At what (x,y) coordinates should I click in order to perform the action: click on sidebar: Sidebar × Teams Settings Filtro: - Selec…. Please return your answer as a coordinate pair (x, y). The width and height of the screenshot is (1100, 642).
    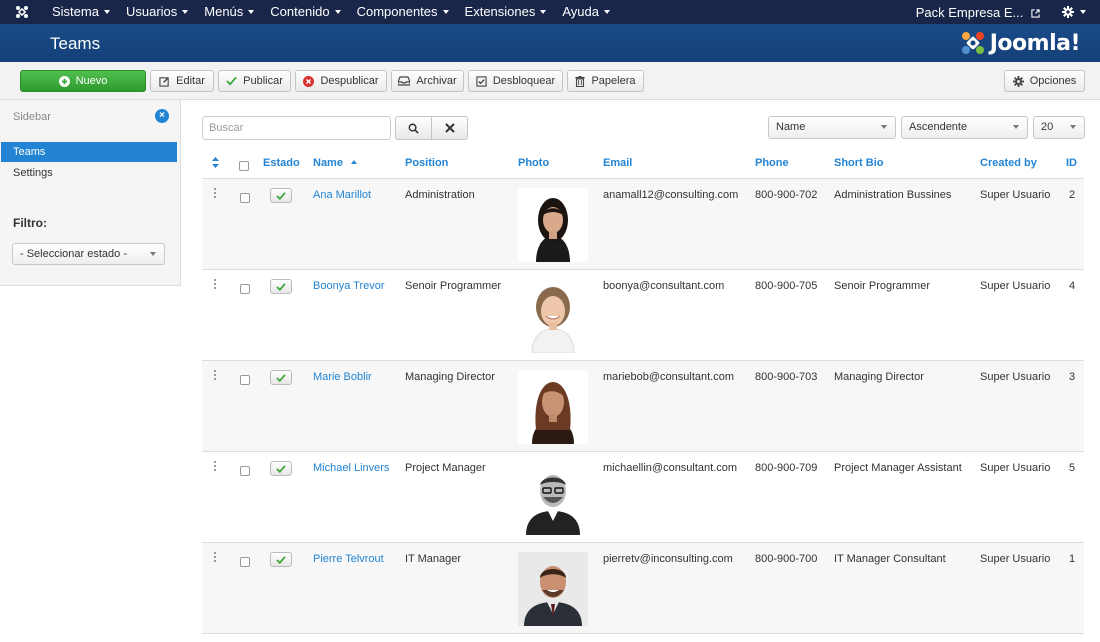
    Looking at the image, I should click on (90, 193).